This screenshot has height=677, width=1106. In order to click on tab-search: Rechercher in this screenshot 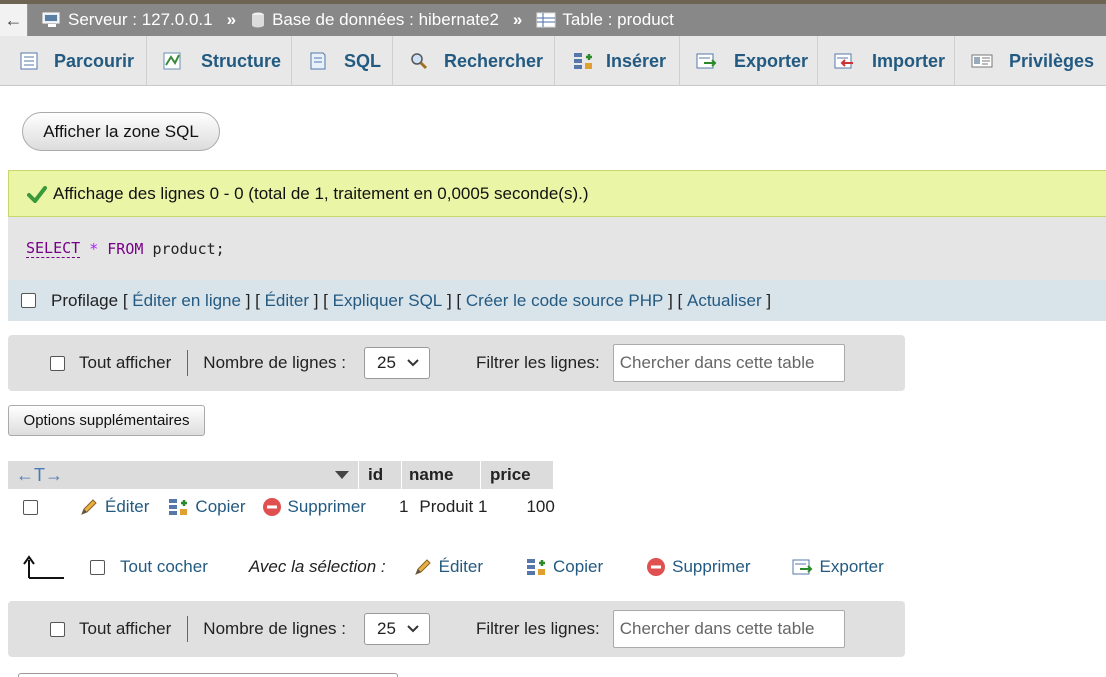, I will do `click(474, 61)`.